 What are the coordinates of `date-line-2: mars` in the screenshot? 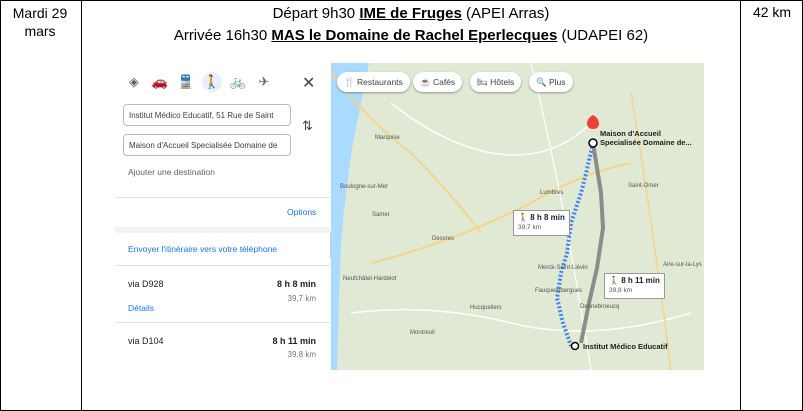 It's located at (40, 31).